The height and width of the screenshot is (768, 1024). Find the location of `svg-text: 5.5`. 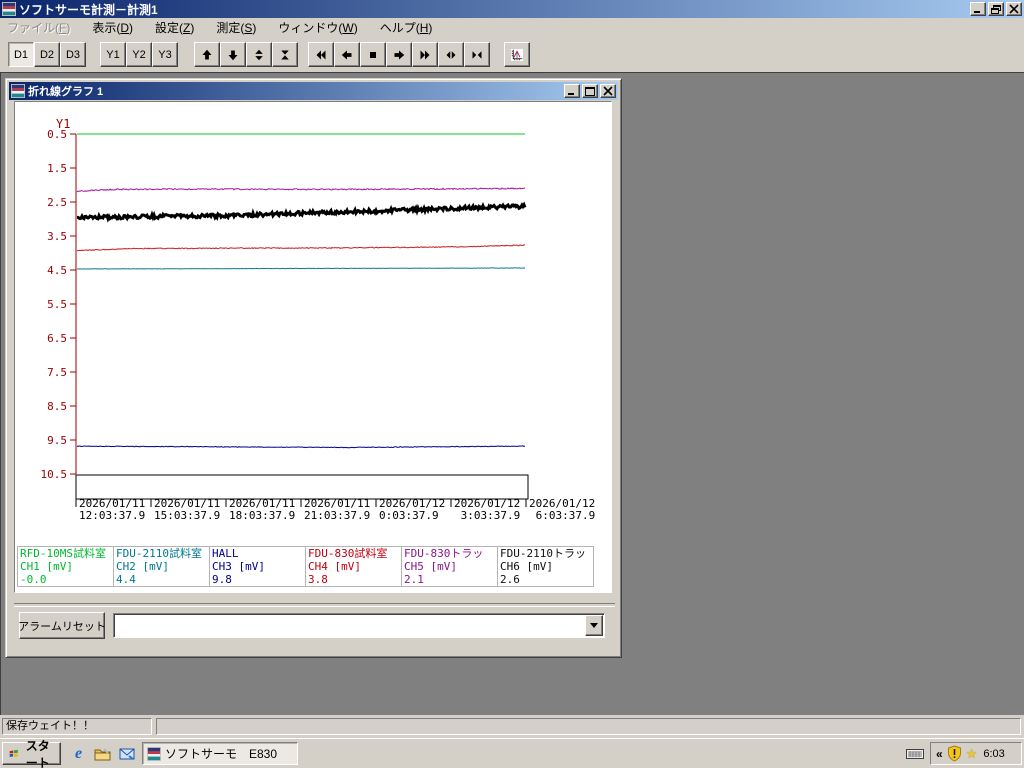

svg-text: 5.5 is located at coordinates (57, 304).